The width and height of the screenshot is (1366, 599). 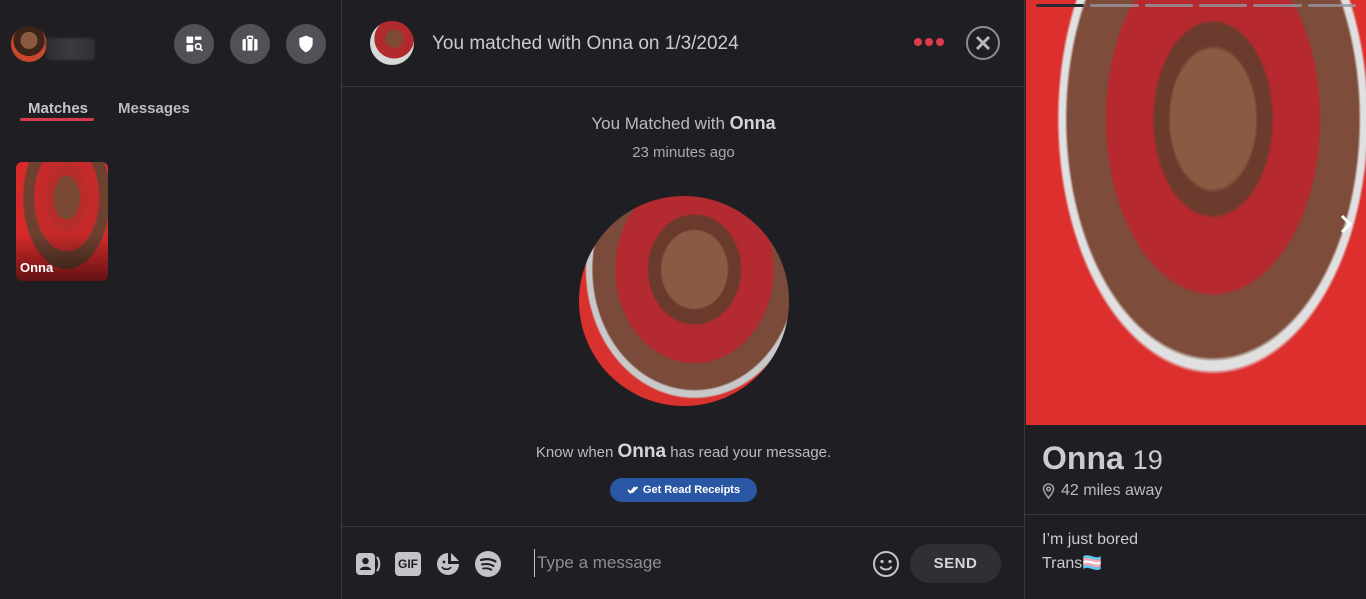 What do you see at coordinates (1196, 6) in the screenshot?
I see `photo-progress-bars` at bounding box center [1196, 6].